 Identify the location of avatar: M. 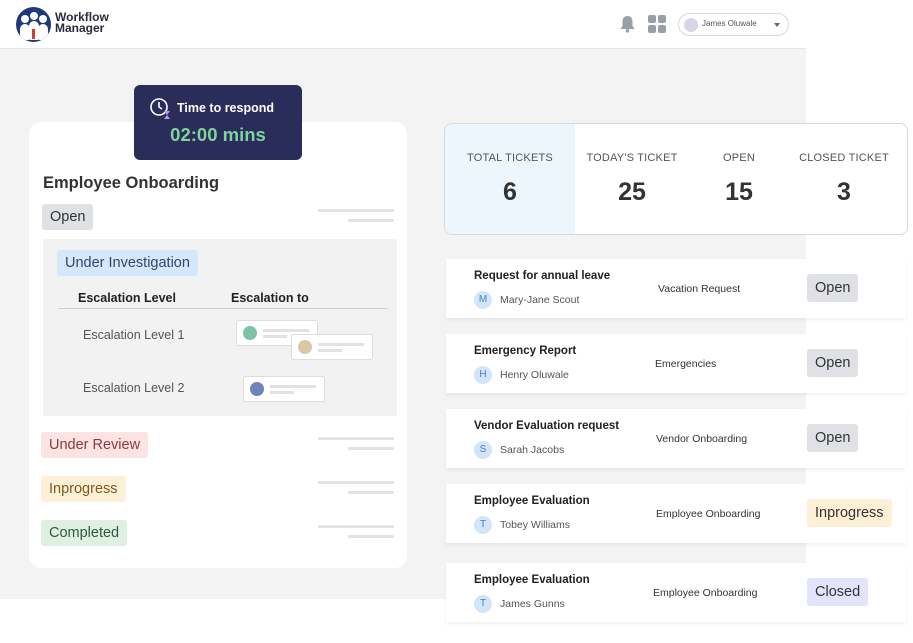
(483, 300).